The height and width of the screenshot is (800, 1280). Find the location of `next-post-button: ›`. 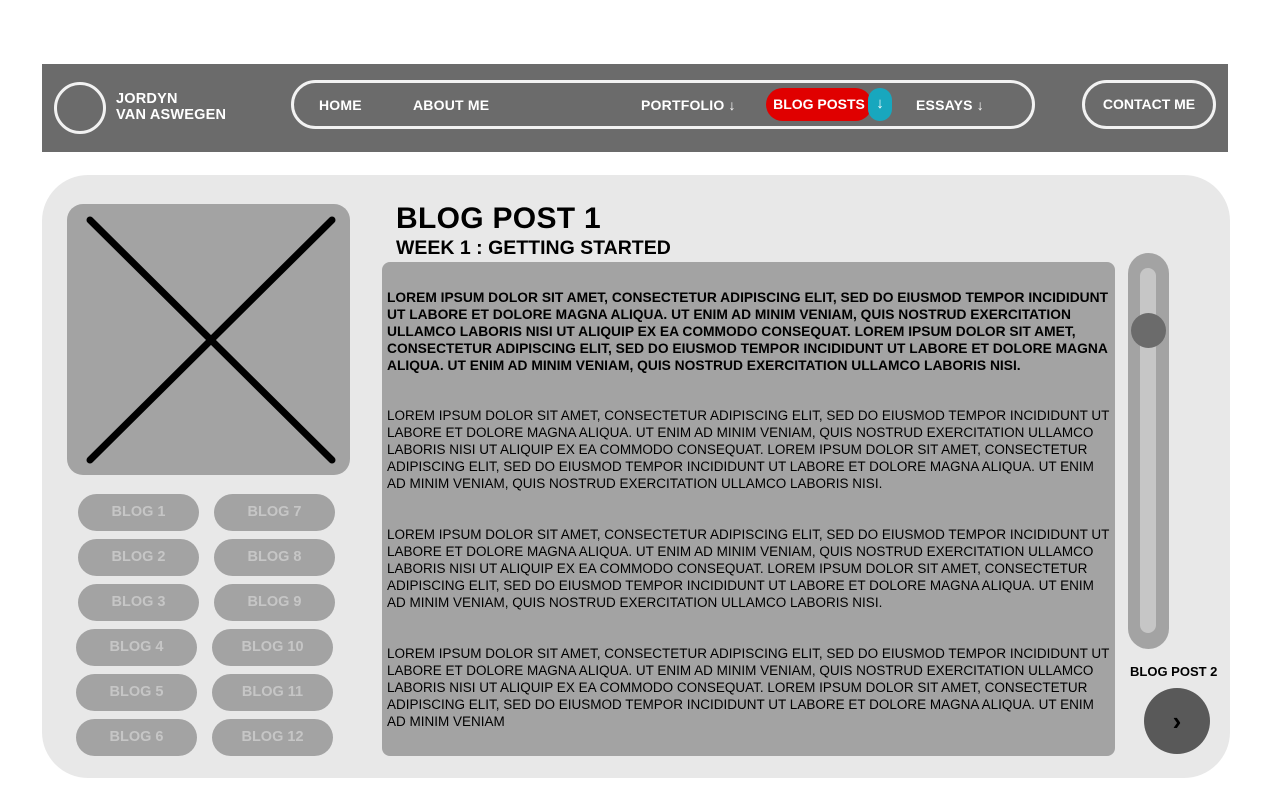

next-post-button: › is located at coordinates (1177, 721).